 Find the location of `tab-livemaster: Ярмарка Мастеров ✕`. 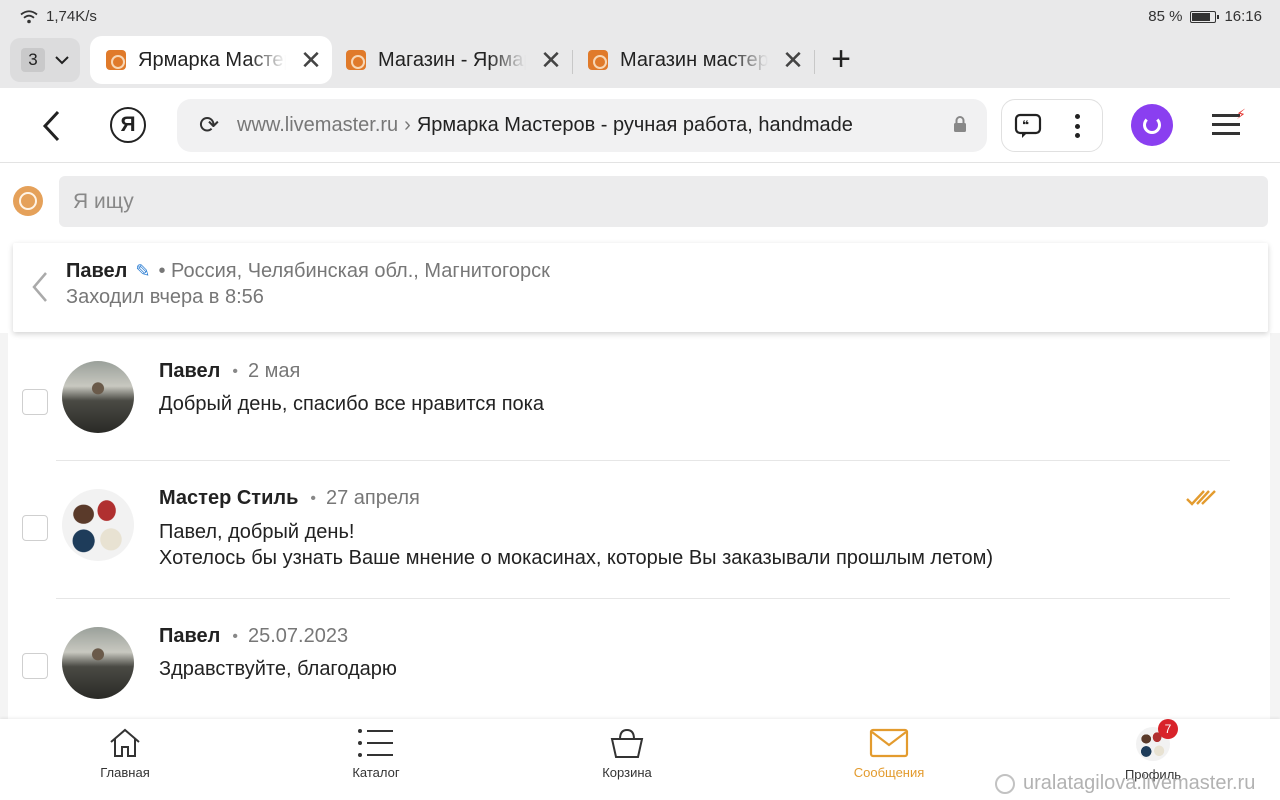

tab-livemaster: Ярмарка Мастеров ✕ is located at coordinates (211, 60).